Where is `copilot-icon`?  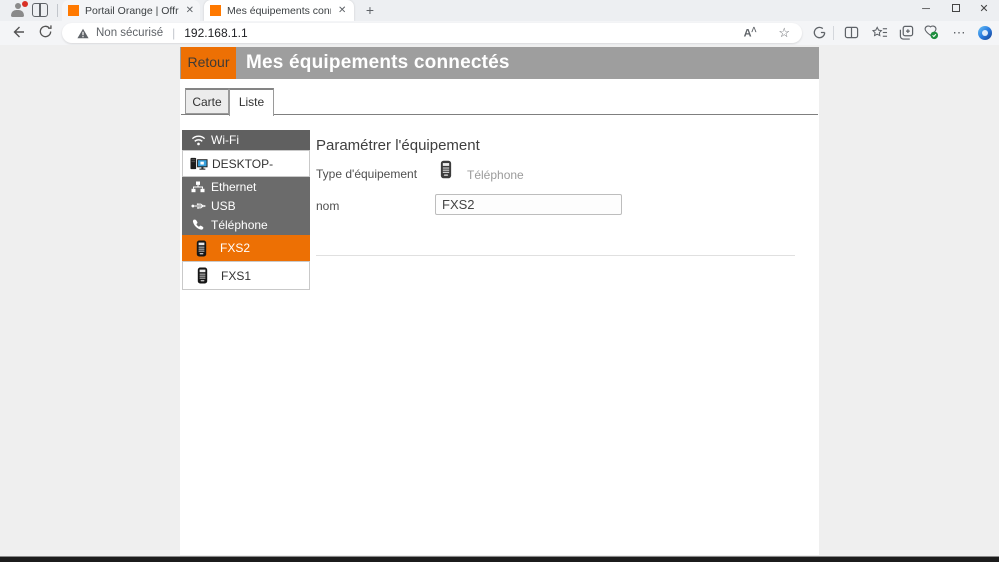
copilot-icon is located at coordinates (985, 33).